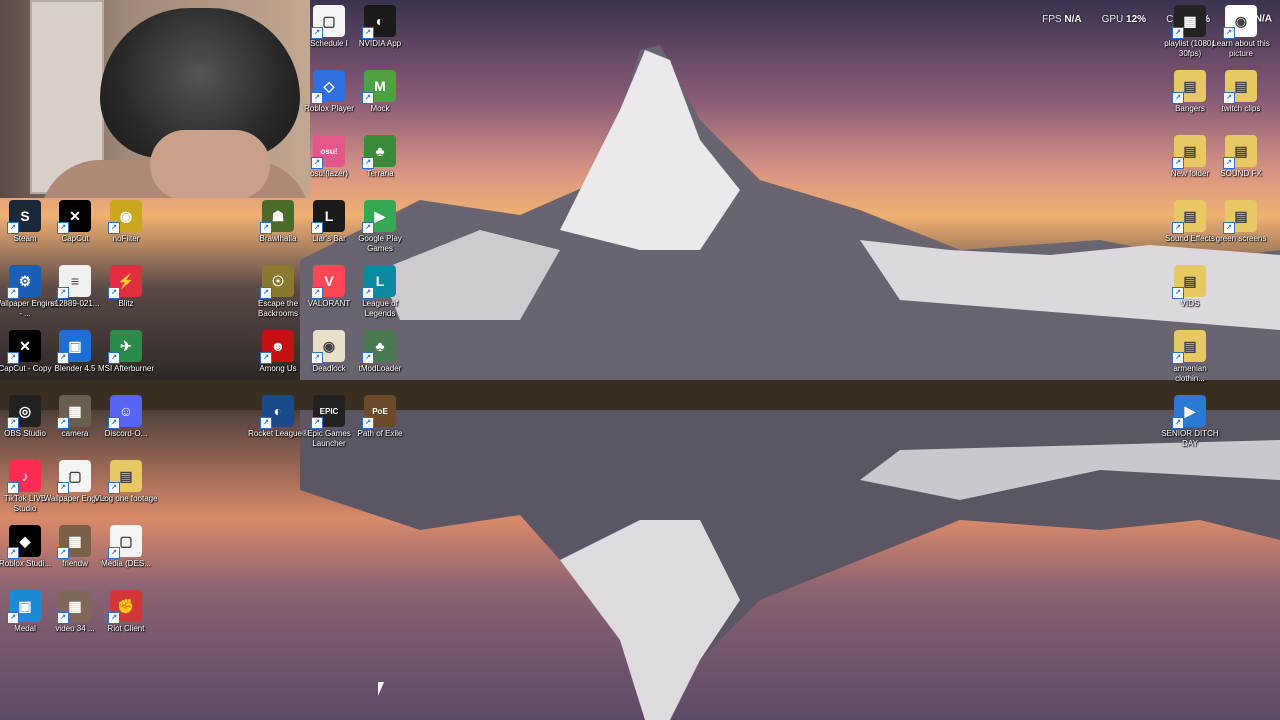 The height and width of the screenshot is (720, 1280). Describe the element at coordinates (125, 542) in the screenshot. I see `media-des-icon: ▢ ↗` at that location.